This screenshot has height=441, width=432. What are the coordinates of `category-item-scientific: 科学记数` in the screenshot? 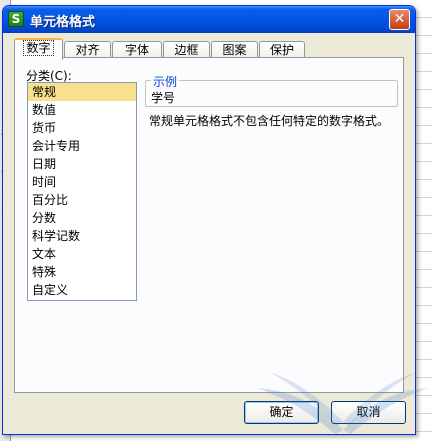 It's located at (82, 236).